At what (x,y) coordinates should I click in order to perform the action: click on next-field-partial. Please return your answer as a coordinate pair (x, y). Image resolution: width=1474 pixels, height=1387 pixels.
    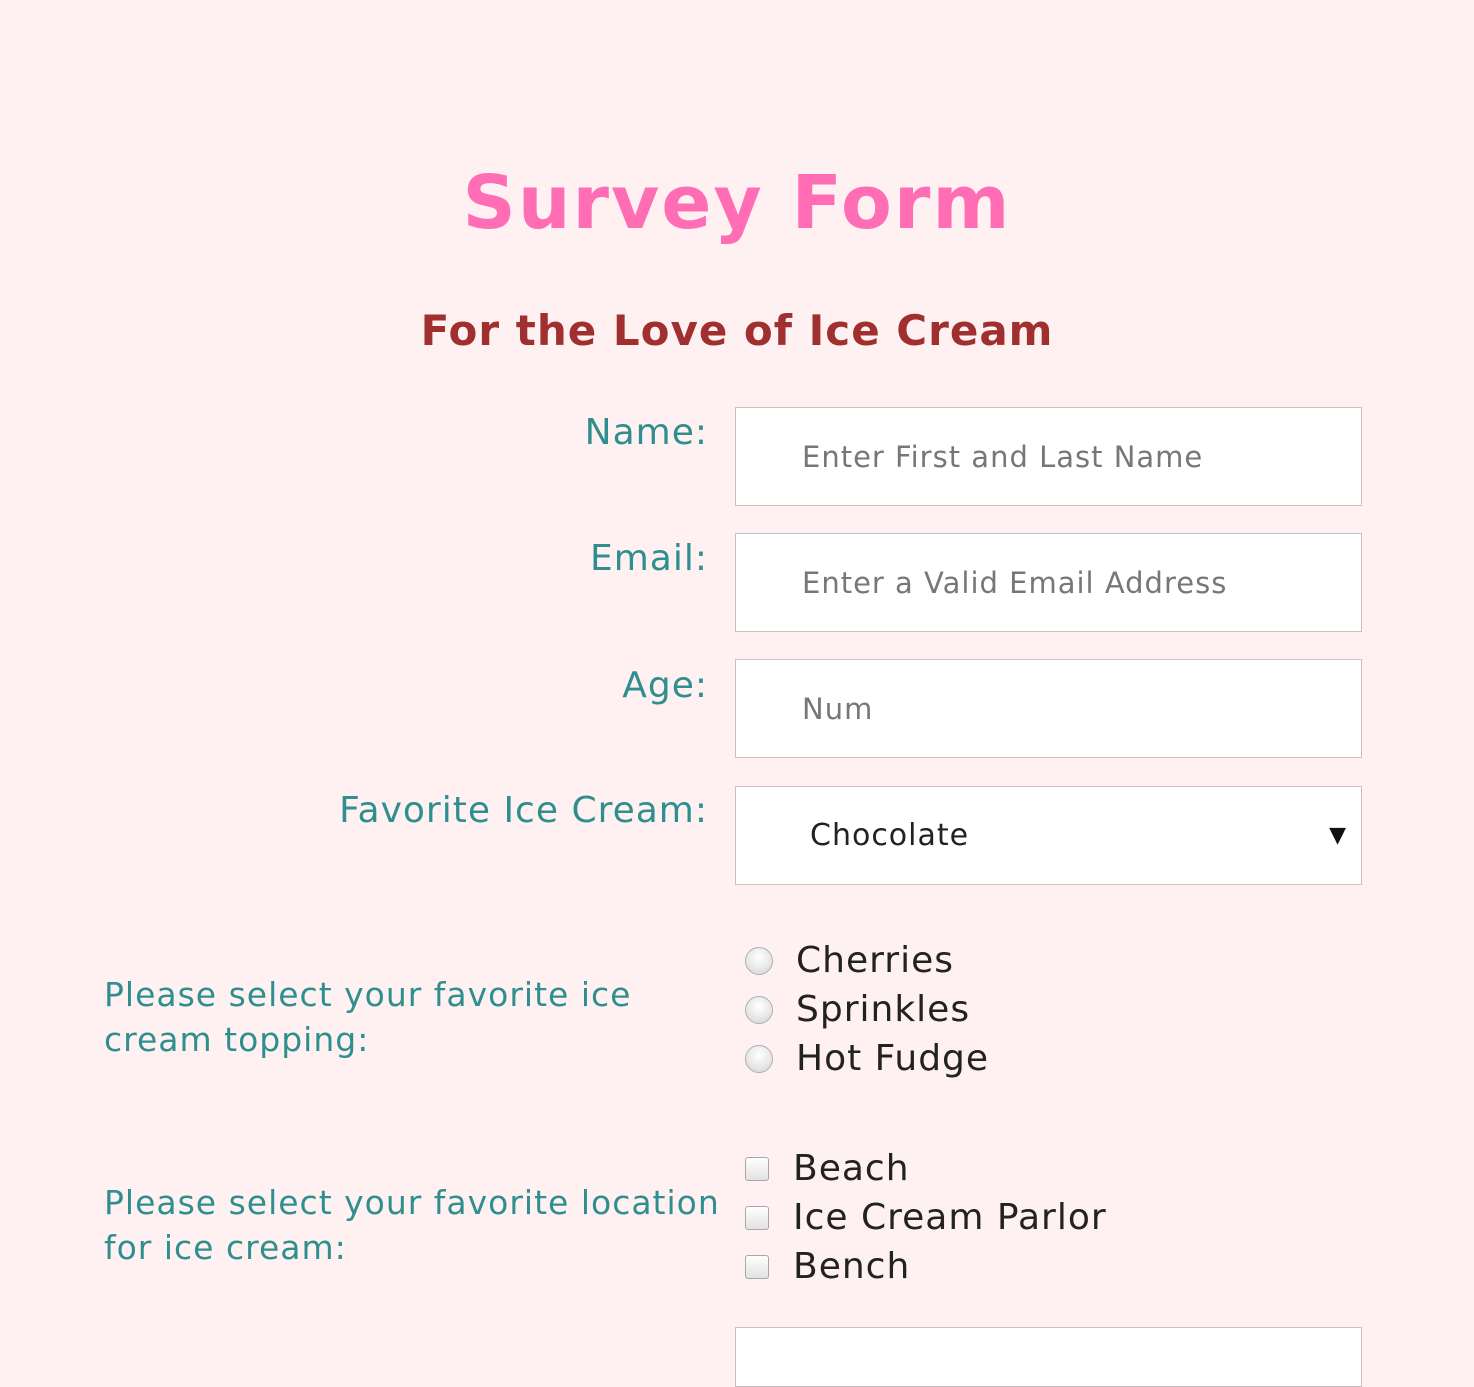
    Looking at the image, I should click on (1048, 1357).